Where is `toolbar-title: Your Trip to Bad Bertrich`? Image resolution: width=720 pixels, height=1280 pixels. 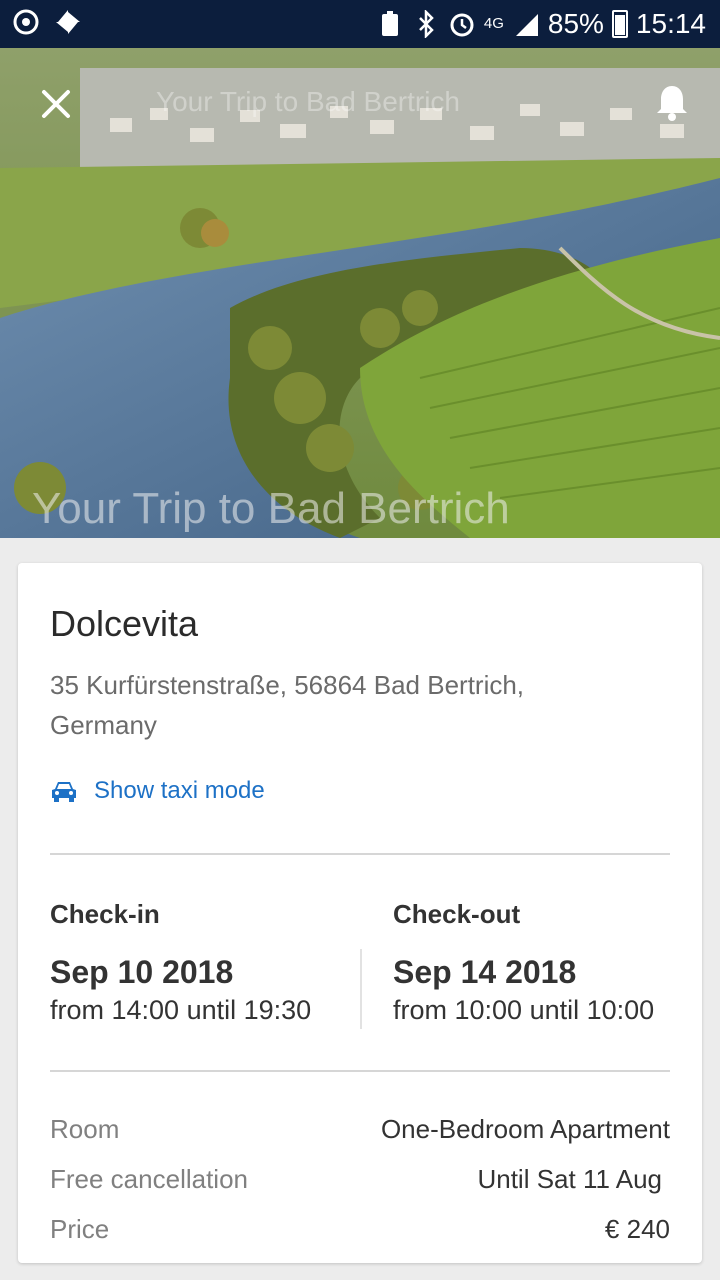 toolbar-title: Your Trip to Bad Bertrich is located at coordinates (308, 101).